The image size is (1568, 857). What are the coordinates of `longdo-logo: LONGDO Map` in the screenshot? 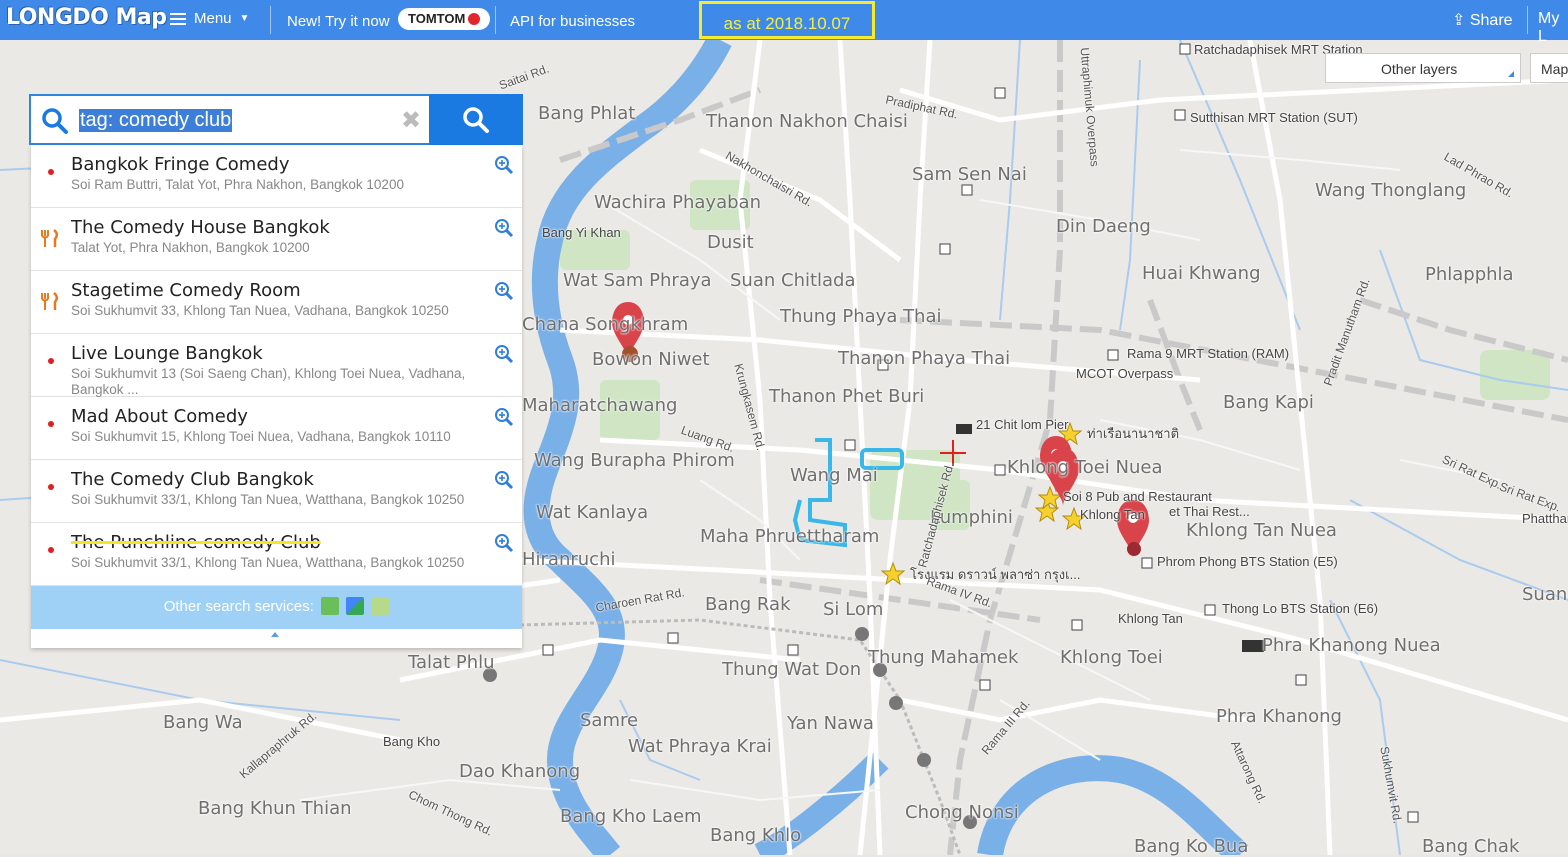 It's located at (86, 17).